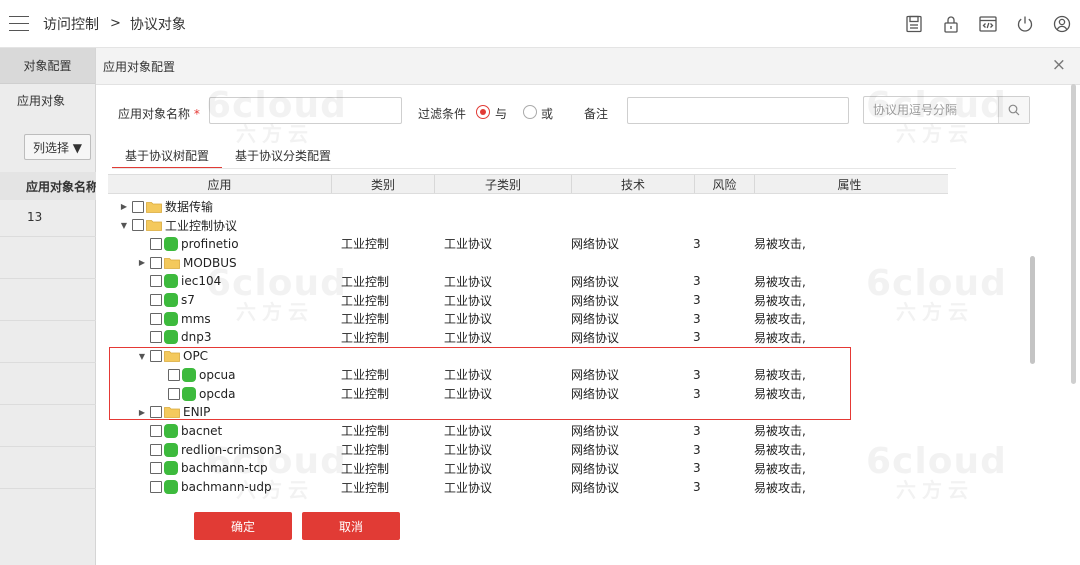 This screenshot has width=1080, height=565. I want to click on dialog-scrollbar, so click(1074, 239).